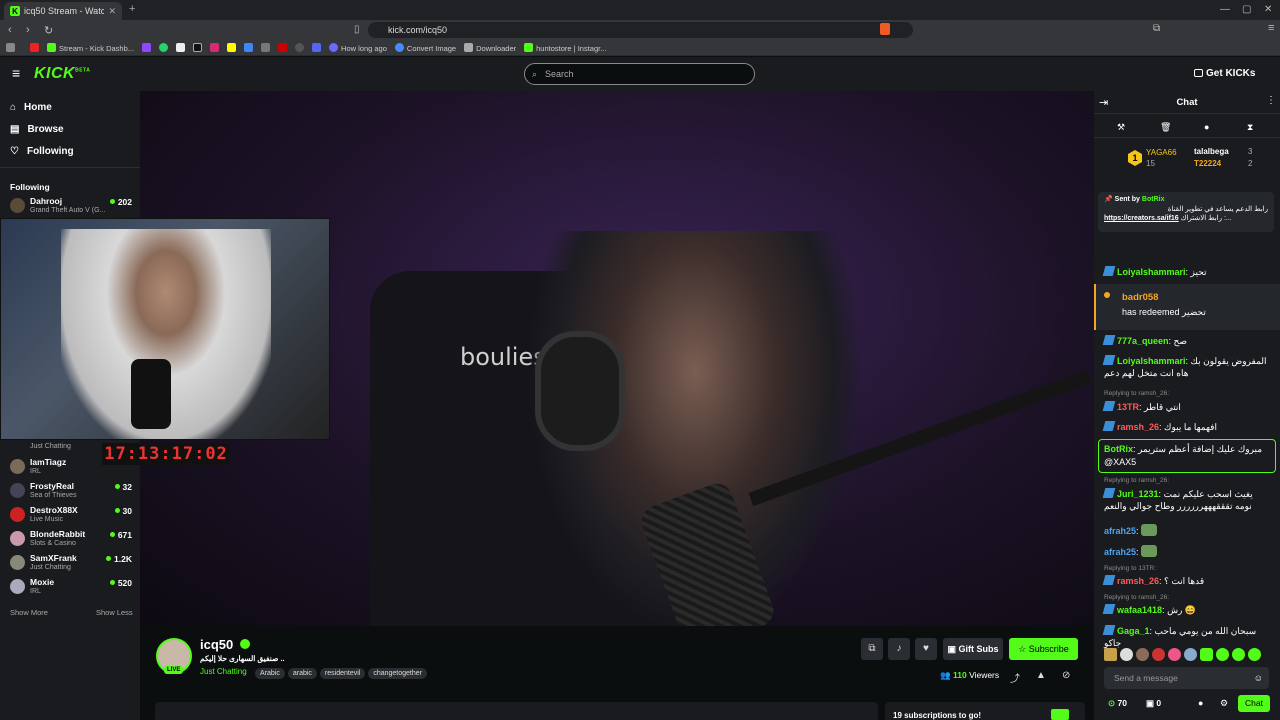 This screenshot has height=720, width=1280. Describe the element at coordinates (1225, 9) in the screenshot. I see `minimize-icon: —` at that location.